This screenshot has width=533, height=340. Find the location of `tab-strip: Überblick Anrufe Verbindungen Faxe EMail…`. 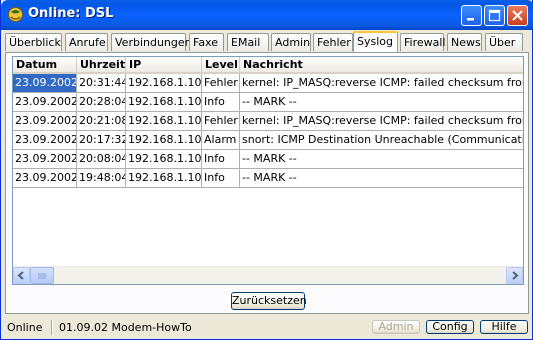

tab-strip: Überblick Anrufe Verbindungen Faxe EMail… is located at coordinates (267, 42).